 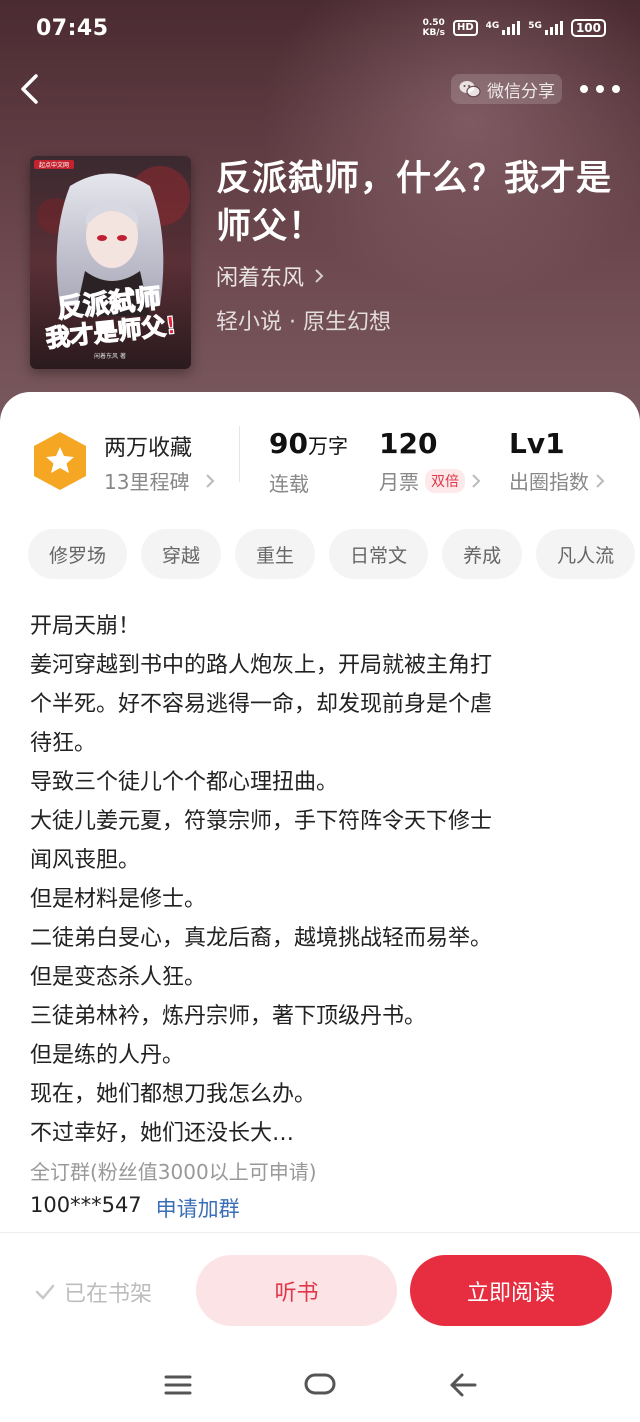 I want to click on hd-icon: HD, so click(x=465, y=28).